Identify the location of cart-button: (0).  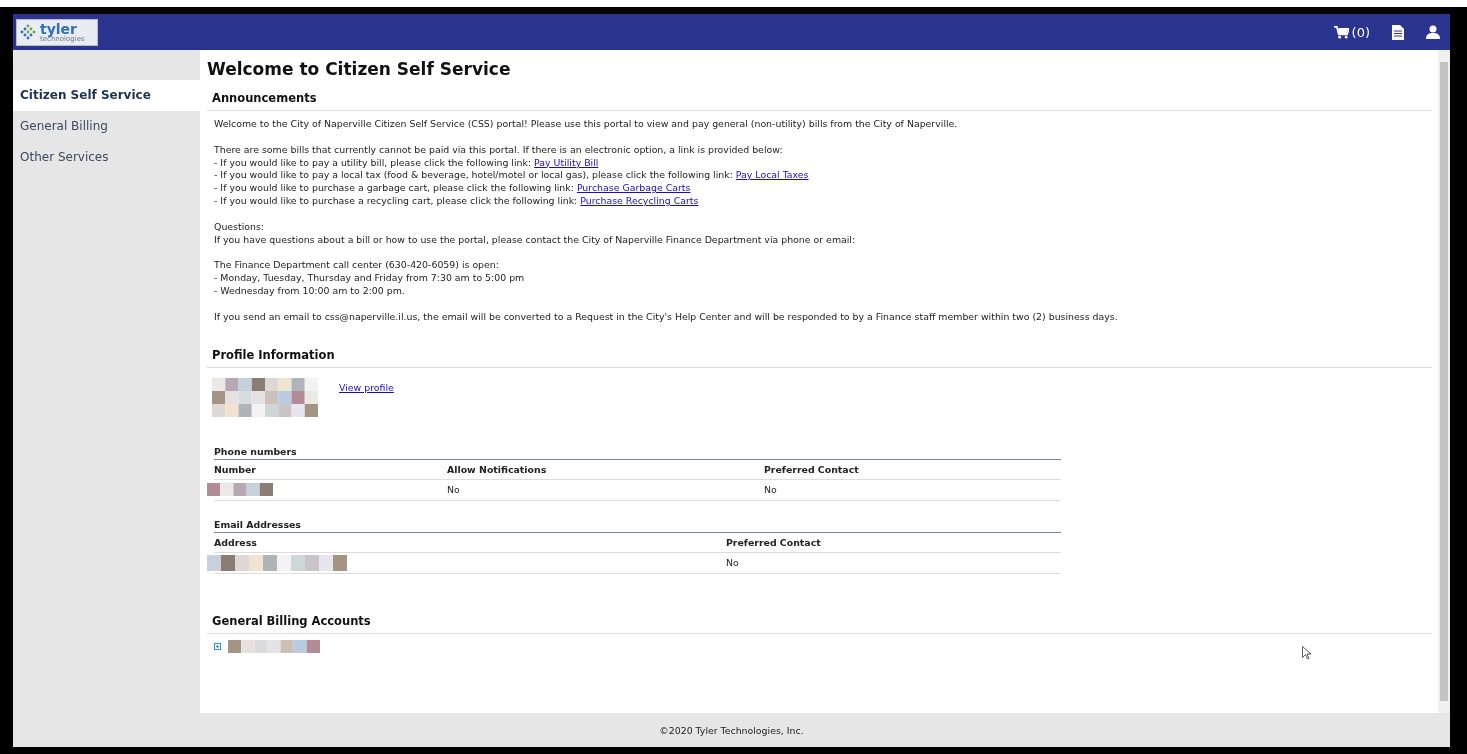
(1351, 32).